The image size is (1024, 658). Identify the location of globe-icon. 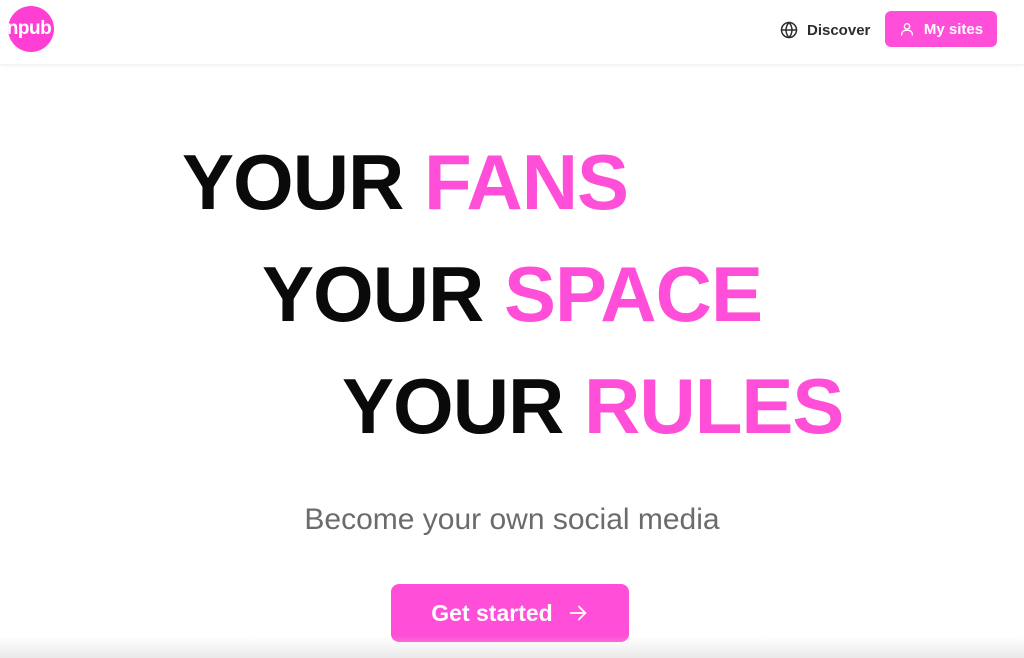
(789, 30).